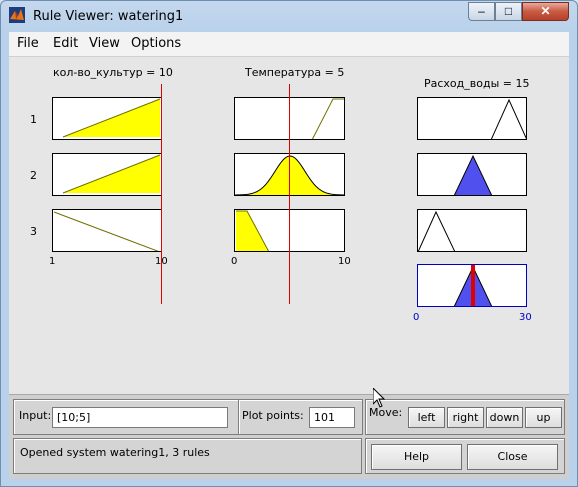  What do you see at coordinates (33, 175) in the screenshot?
I see `rule-number-2: 2` at bounding box center [33, 175].